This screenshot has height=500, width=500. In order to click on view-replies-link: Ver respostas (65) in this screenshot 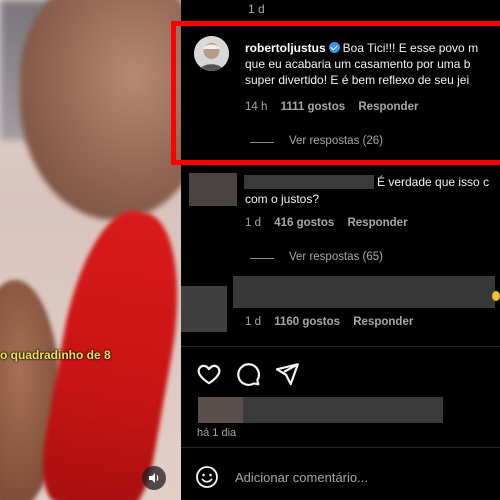, I will do `click(336, 257)`.